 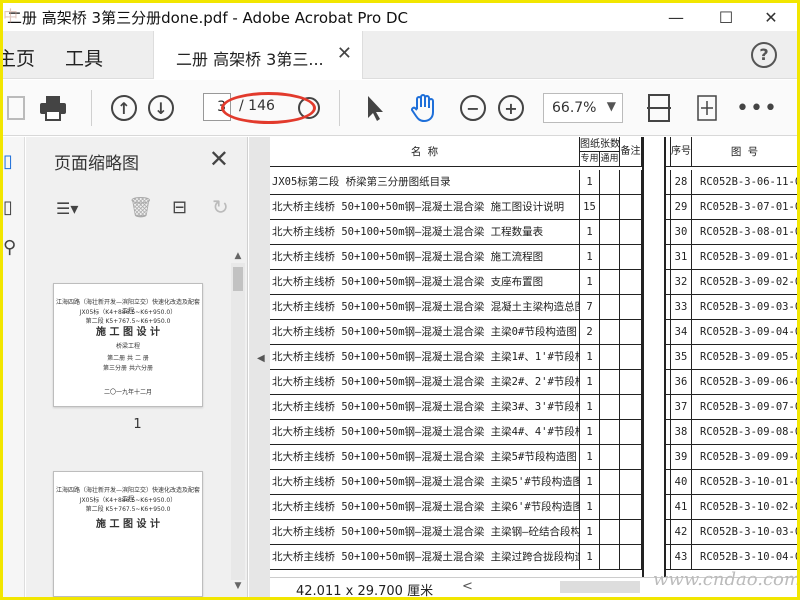 What do you see at coordinates (84, 57) in the screenshot?
I see `tools-tab: 工具` at bounding box center [84, 57].